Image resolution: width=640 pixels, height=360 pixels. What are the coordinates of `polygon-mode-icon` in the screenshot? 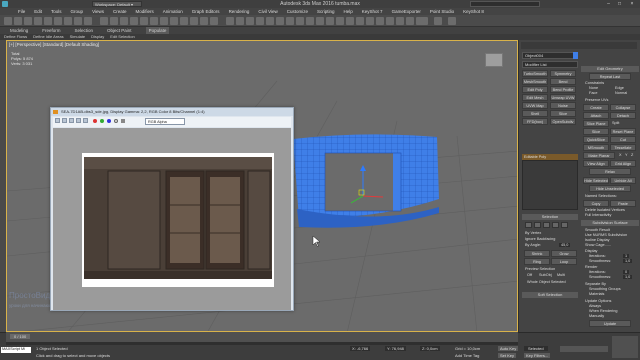 It's located at (555, 225).